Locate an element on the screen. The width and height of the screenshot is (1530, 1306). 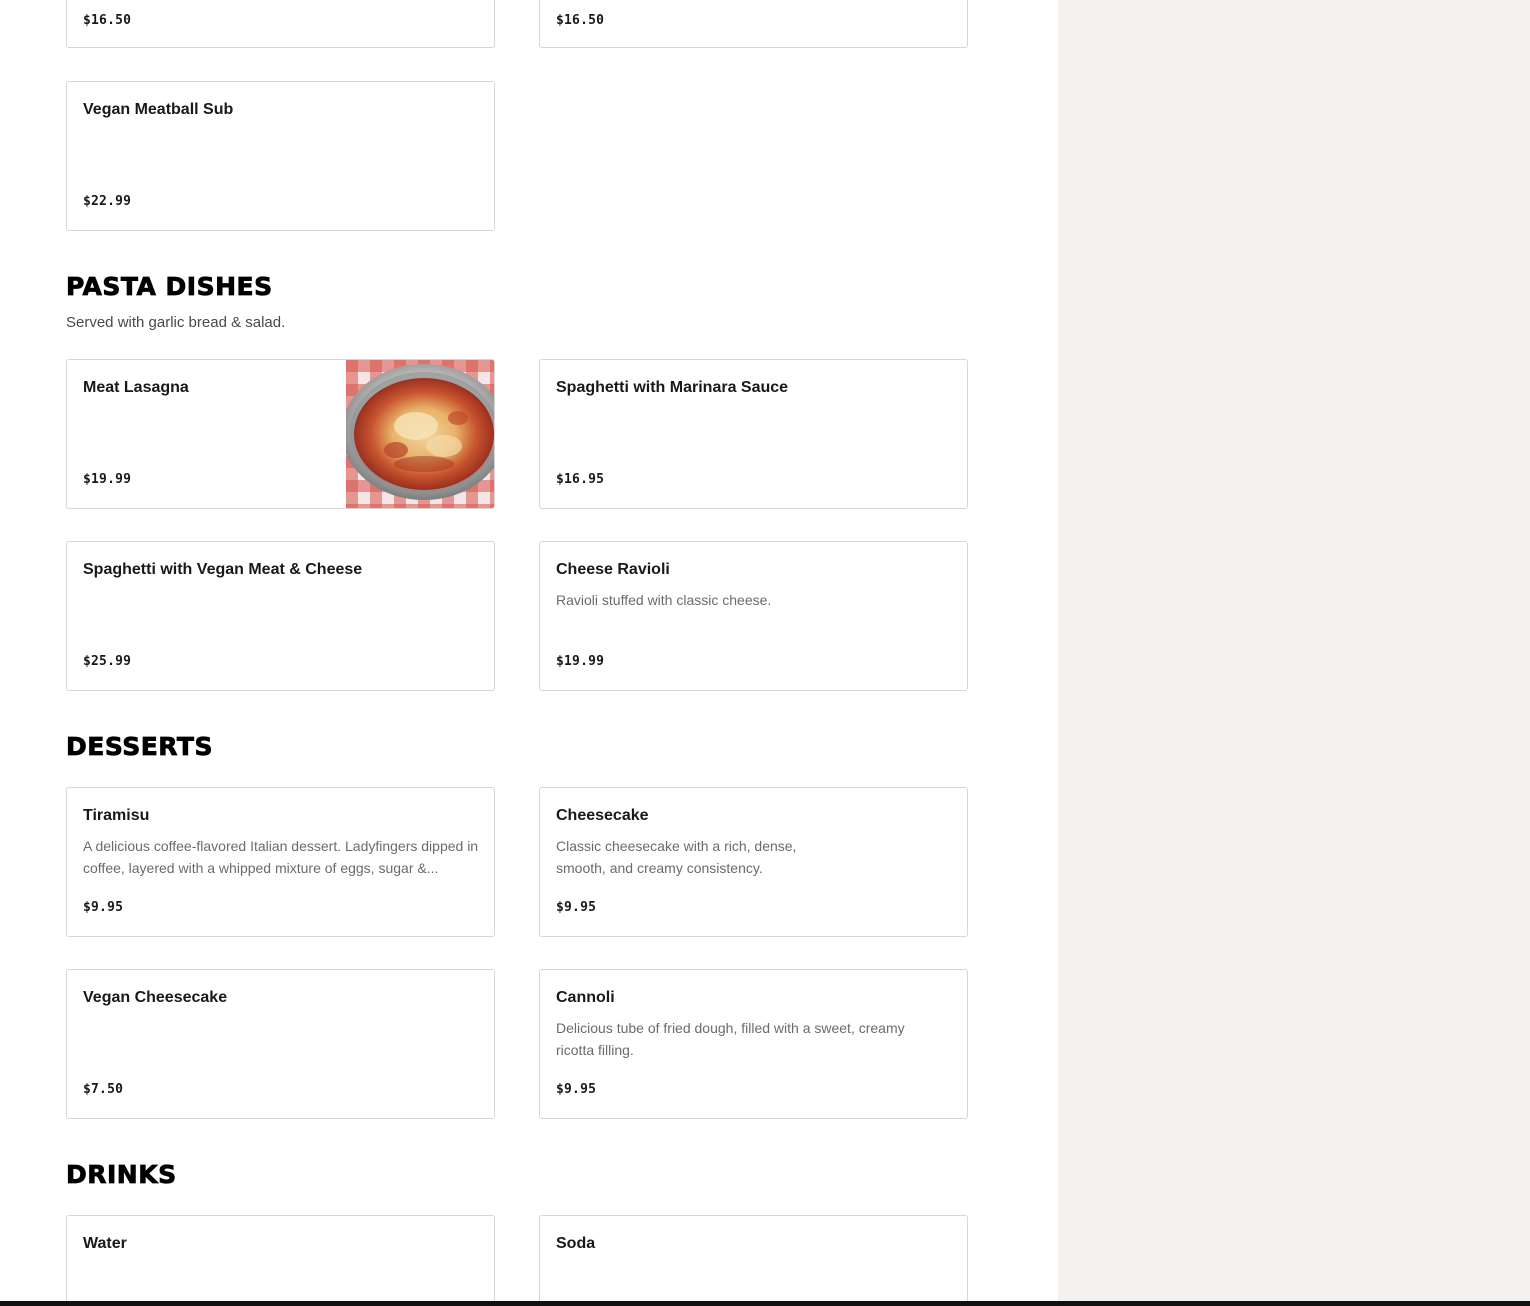
menu-item-card: Water is located at coordinates (280, 1260).